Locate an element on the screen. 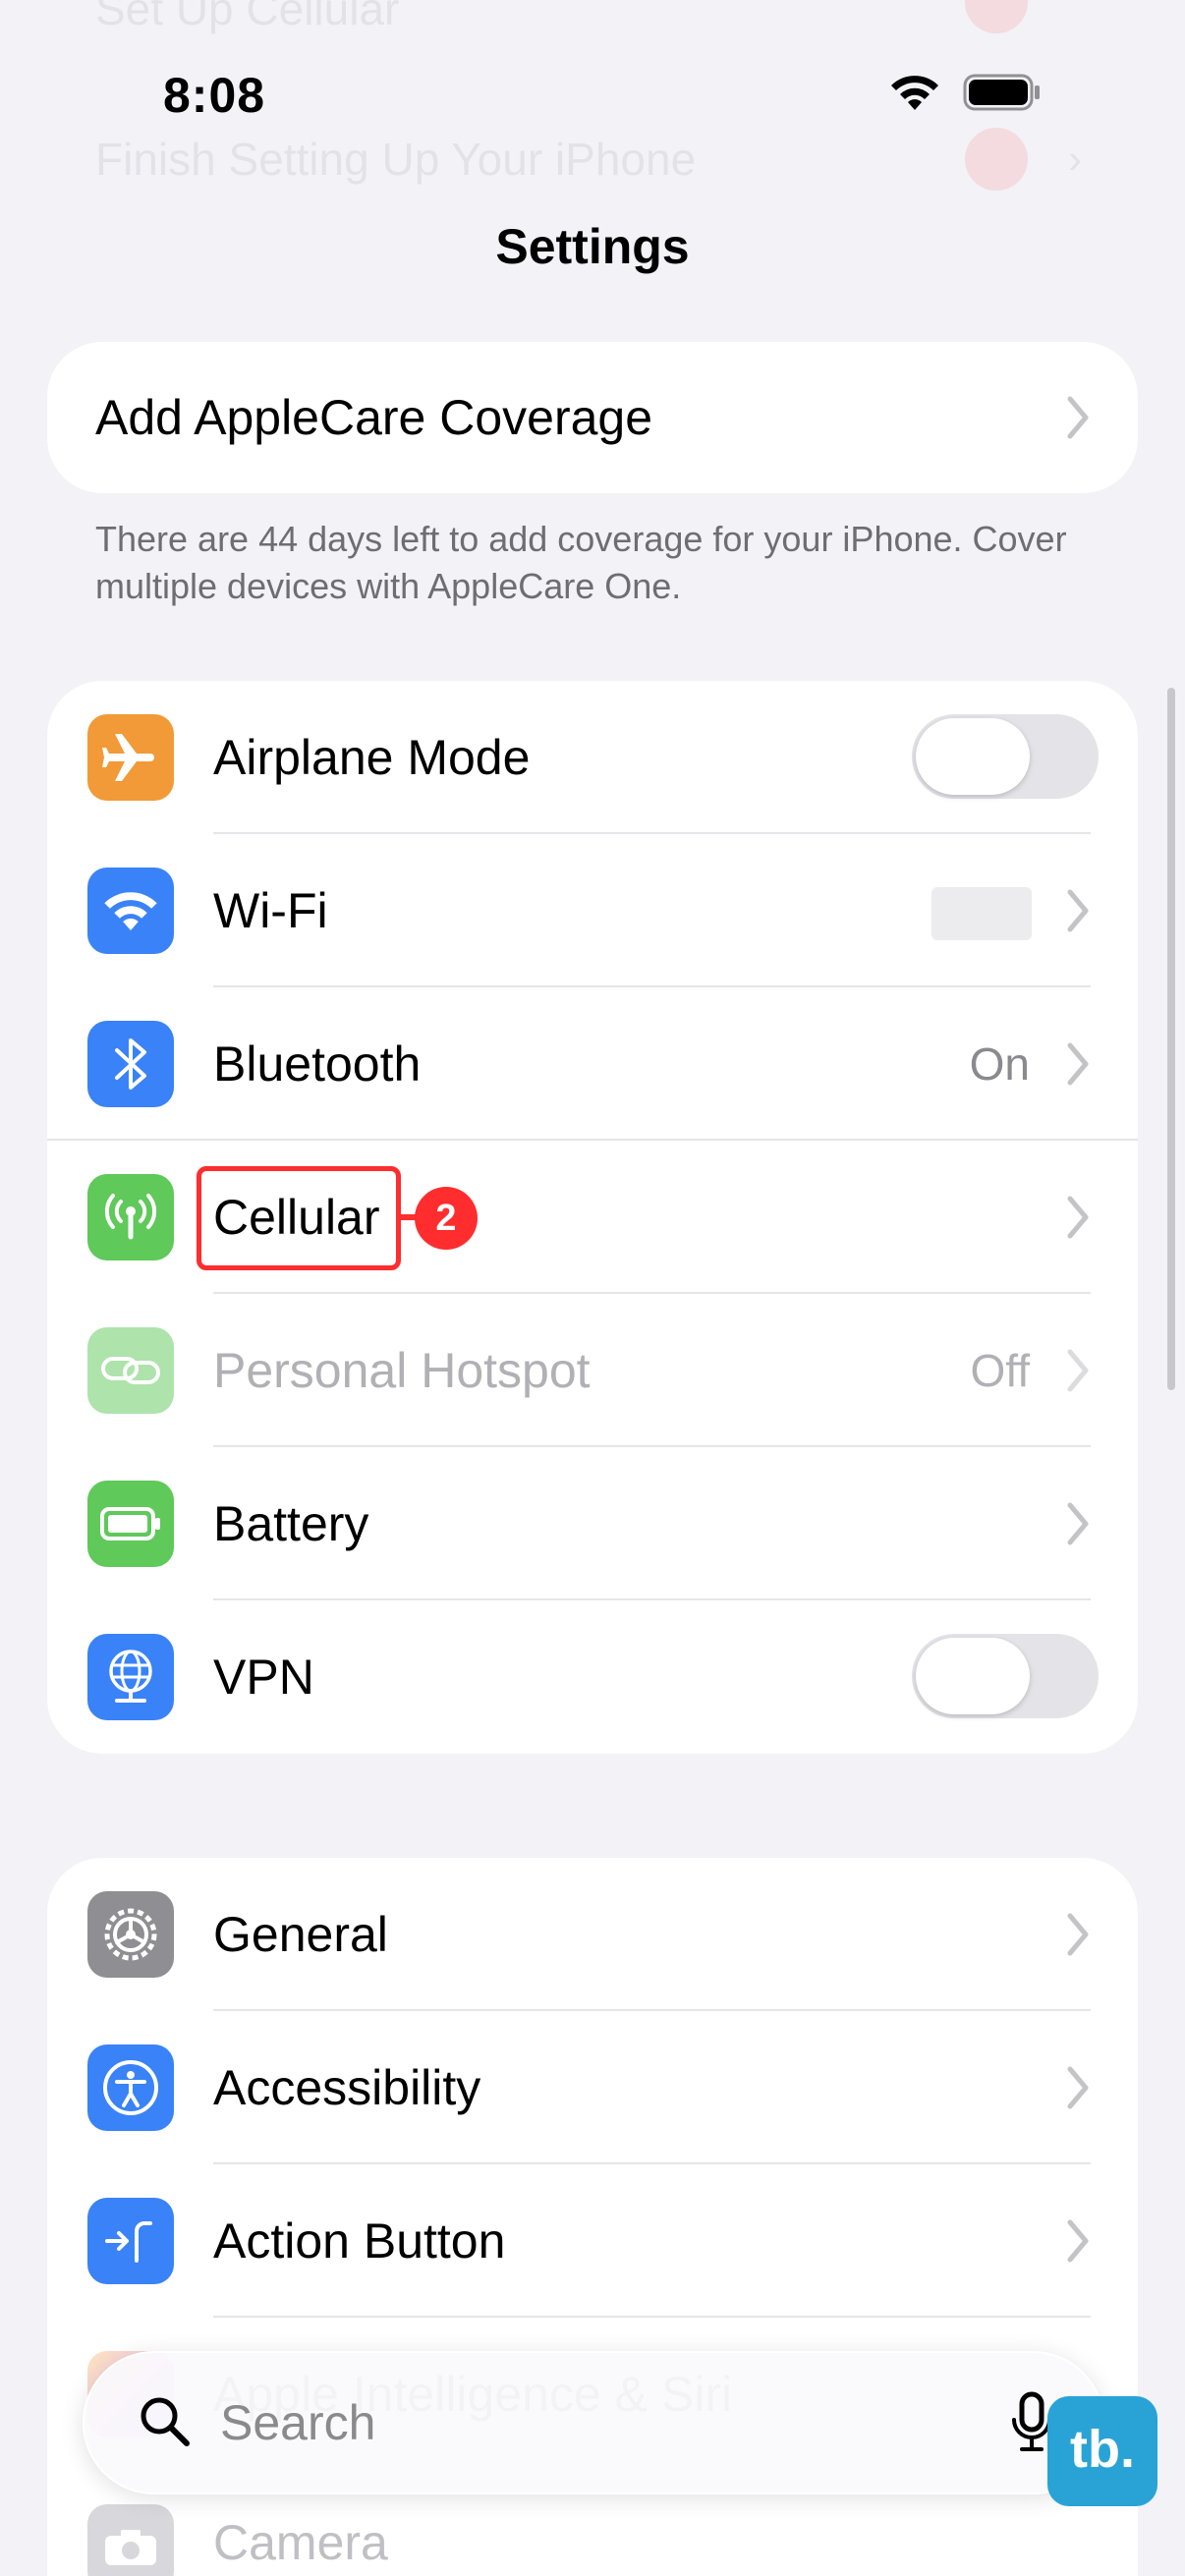 This screenshot has width=1185, height=2576. row-value: On is located at coordinates (1000, 1064).